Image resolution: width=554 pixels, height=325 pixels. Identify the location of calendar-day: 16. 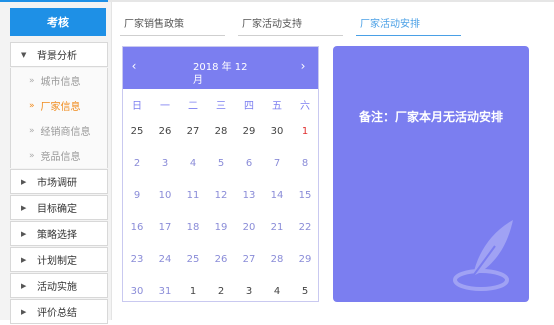
(137, 227).